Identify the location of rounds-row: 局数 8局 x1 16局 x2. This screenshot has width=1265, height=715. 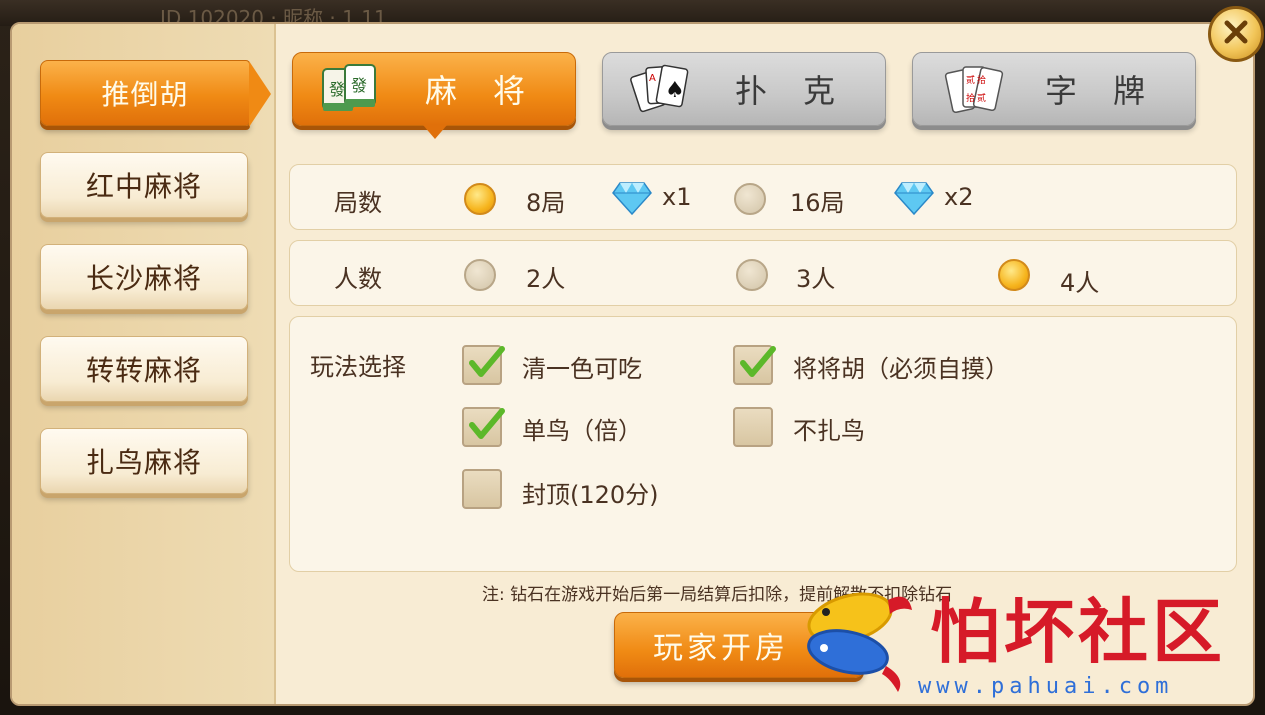
(763, 197).